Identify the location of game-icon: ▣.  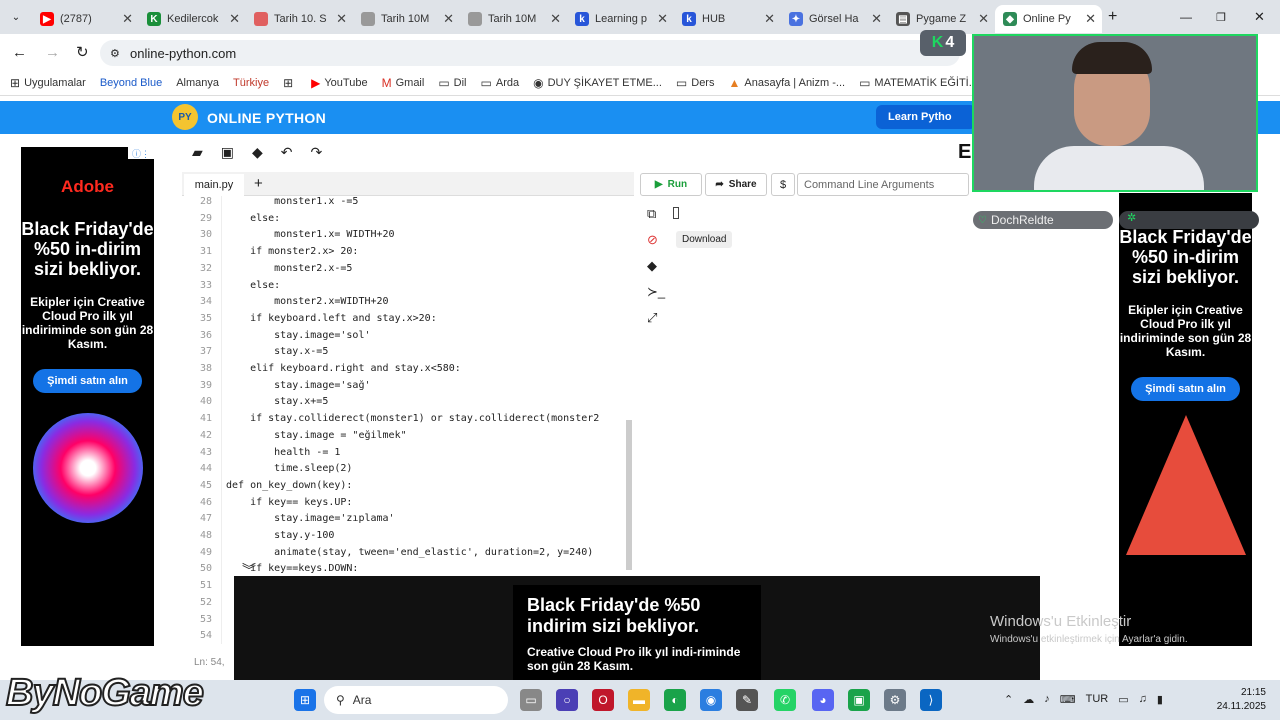
(859, 700).